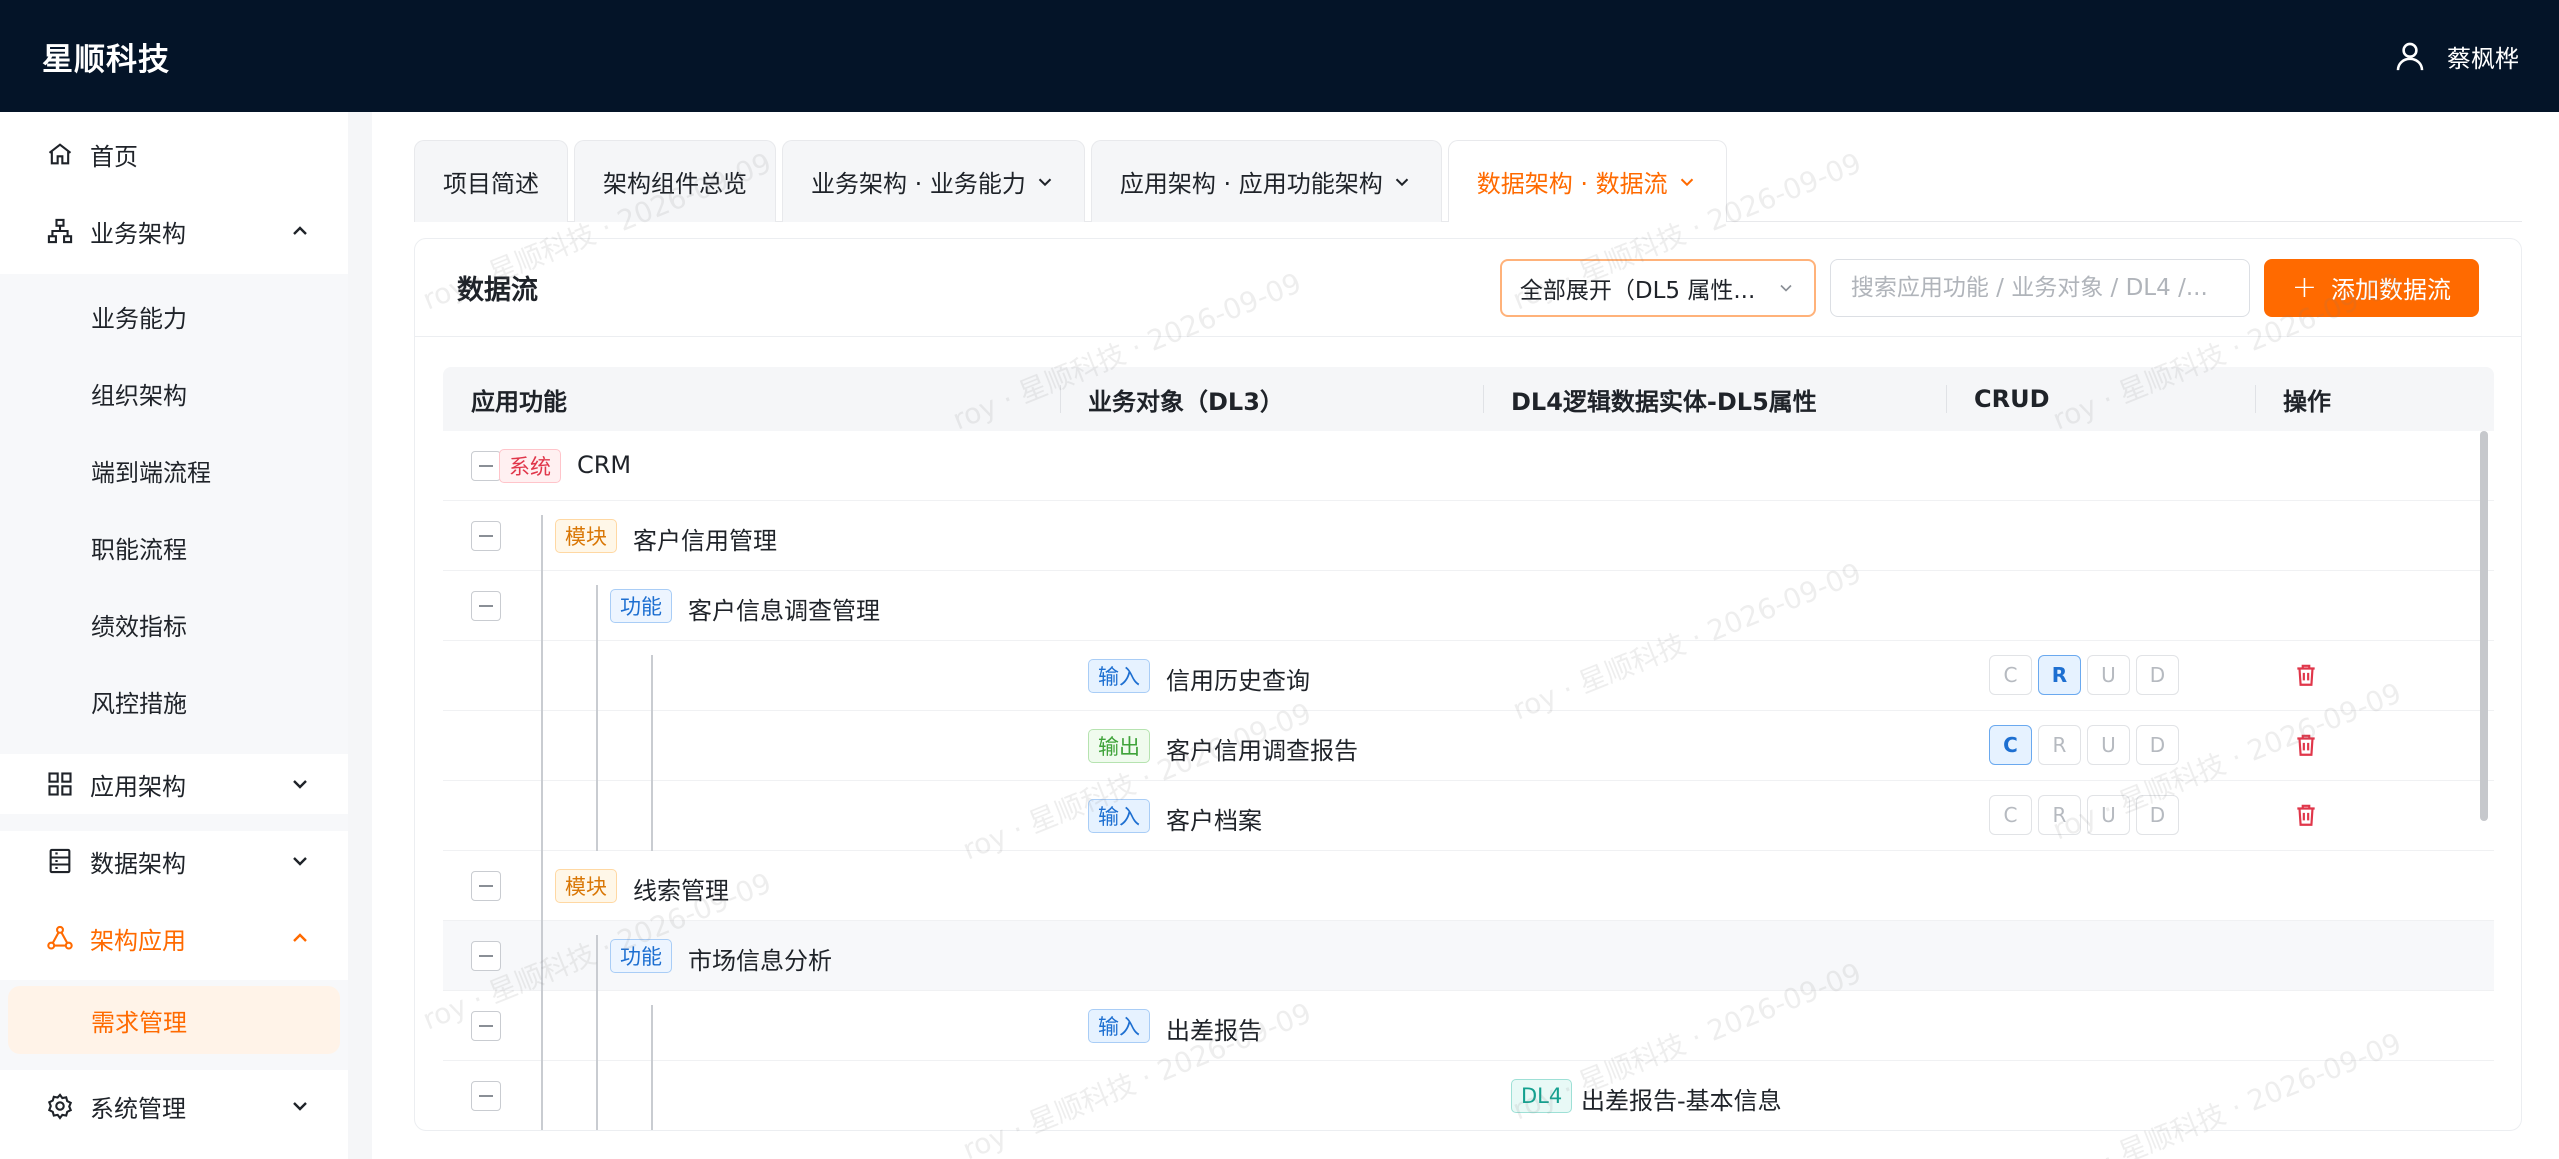 The height and width of the screenshot is (1159, 2559). What do you see at coordinates (1468, 956) in the screenshot?
I see `table-row: 功能 市场信息分析` at bounding box center [1468, 956].